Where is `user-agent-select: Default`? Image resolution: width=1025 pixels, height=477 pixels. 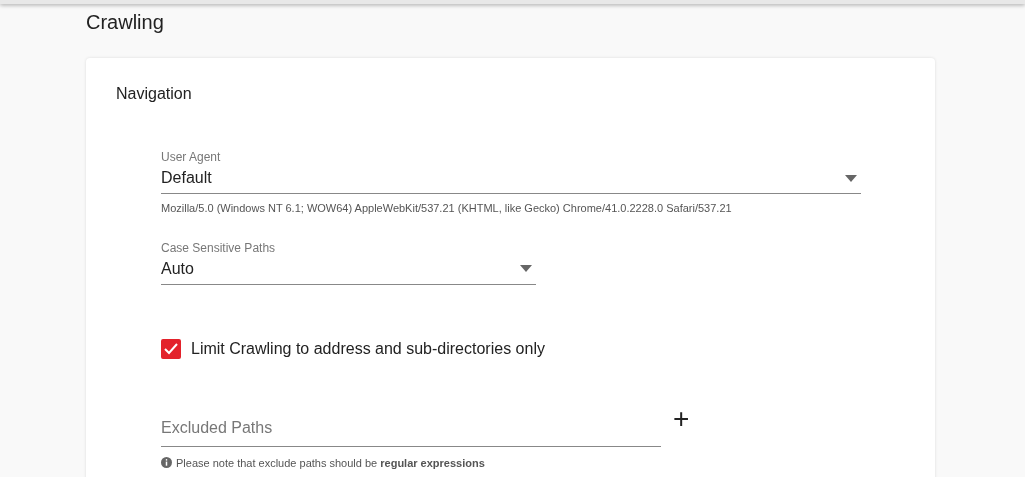
user-agent-select: Default is located at coordinates (511, 179).